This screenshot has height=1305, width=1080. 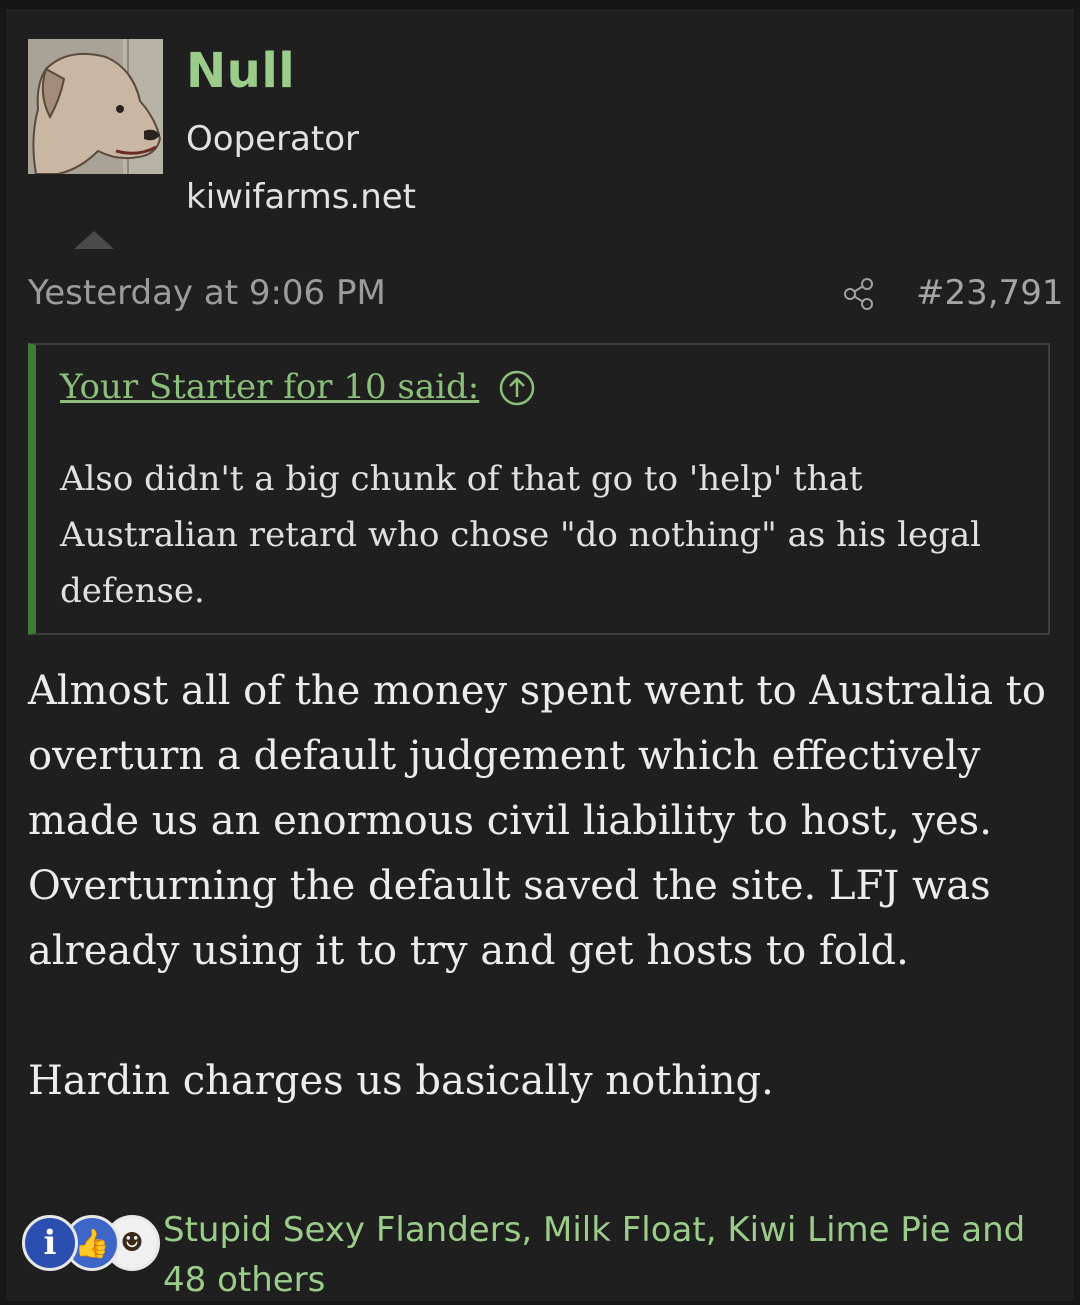 What do you see at coordinates (207, 293) in the screenshot?
I see `post-date: Yesterday at 9:06 PM` at bounding box center [207, 293].